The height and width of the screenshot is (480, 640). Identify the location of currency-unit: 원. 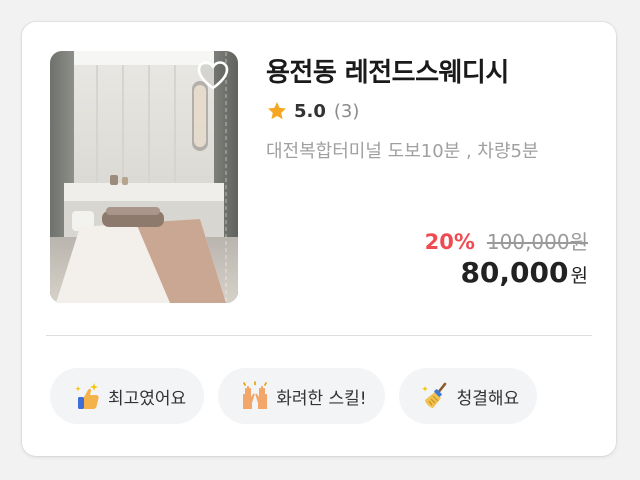
(579, 276).